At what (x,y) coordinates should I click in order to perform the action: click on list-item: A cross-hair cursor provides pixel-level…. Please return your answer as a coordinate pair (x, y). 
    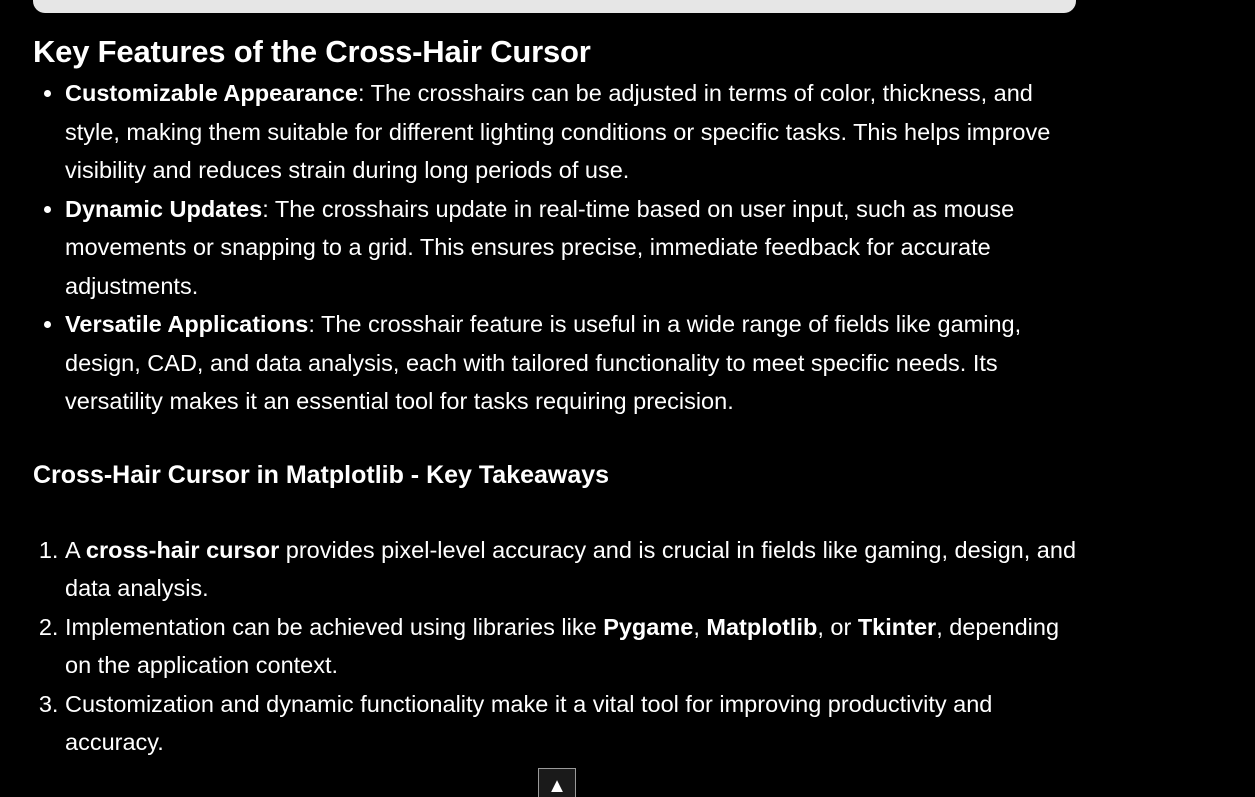
    Looking at the image, I should click on (571, 569).